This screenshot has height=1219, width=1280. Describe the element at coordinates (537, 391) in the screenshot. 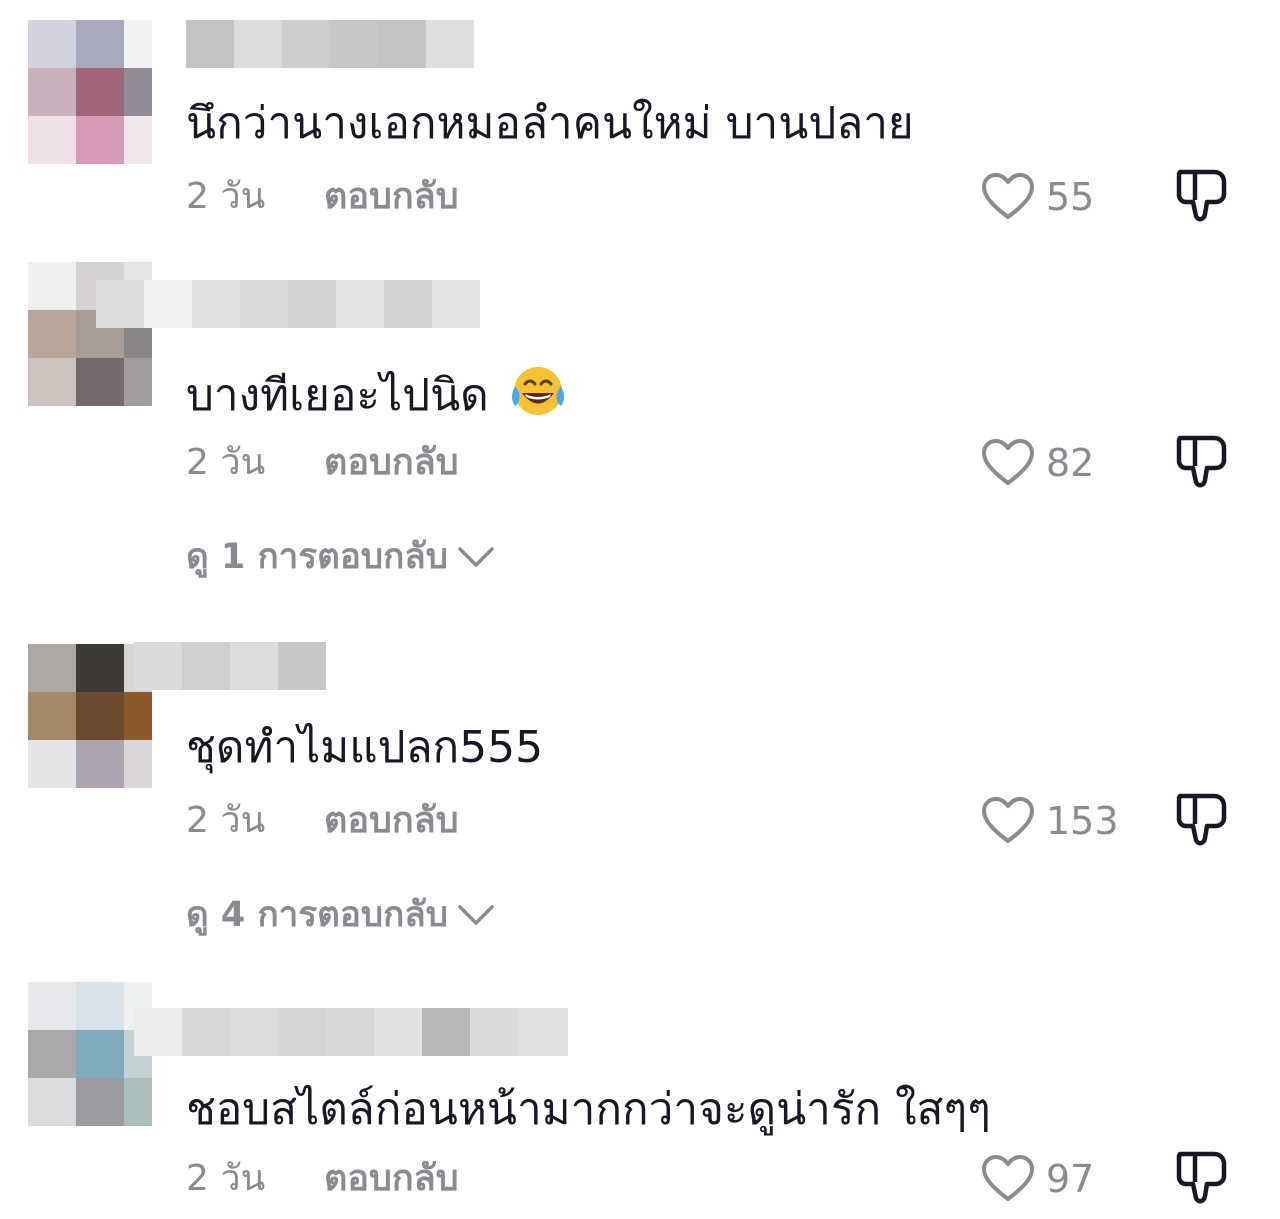

I see `face-with-tears-of-joy-emoji` at that location.